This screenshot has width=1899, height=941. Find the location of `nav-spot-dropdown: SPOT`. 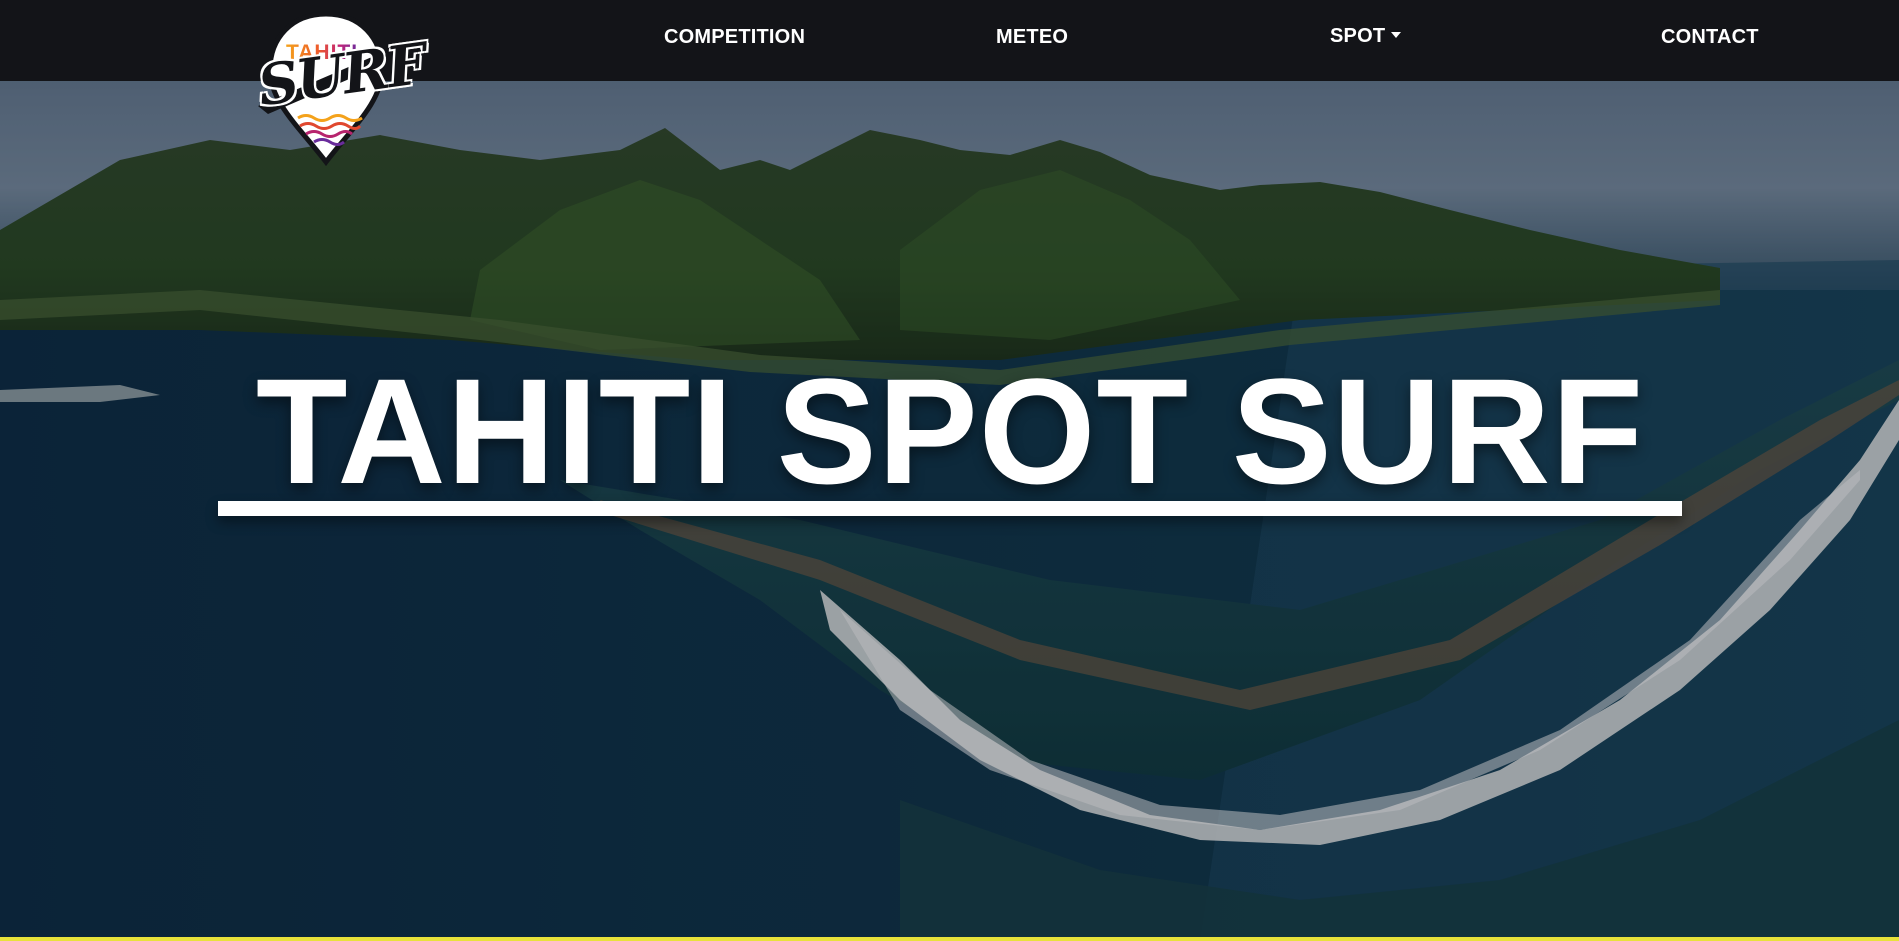

nav-spot-dropdown: SPOT is located at coordinates (1366, 36).